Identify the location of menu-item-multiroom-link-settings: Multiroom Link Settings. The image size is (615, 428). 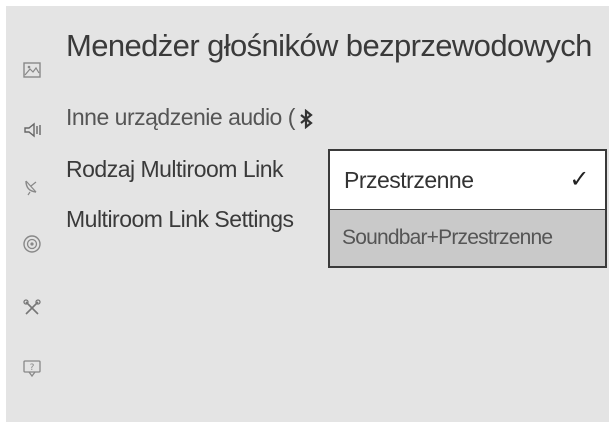
(180, 219).